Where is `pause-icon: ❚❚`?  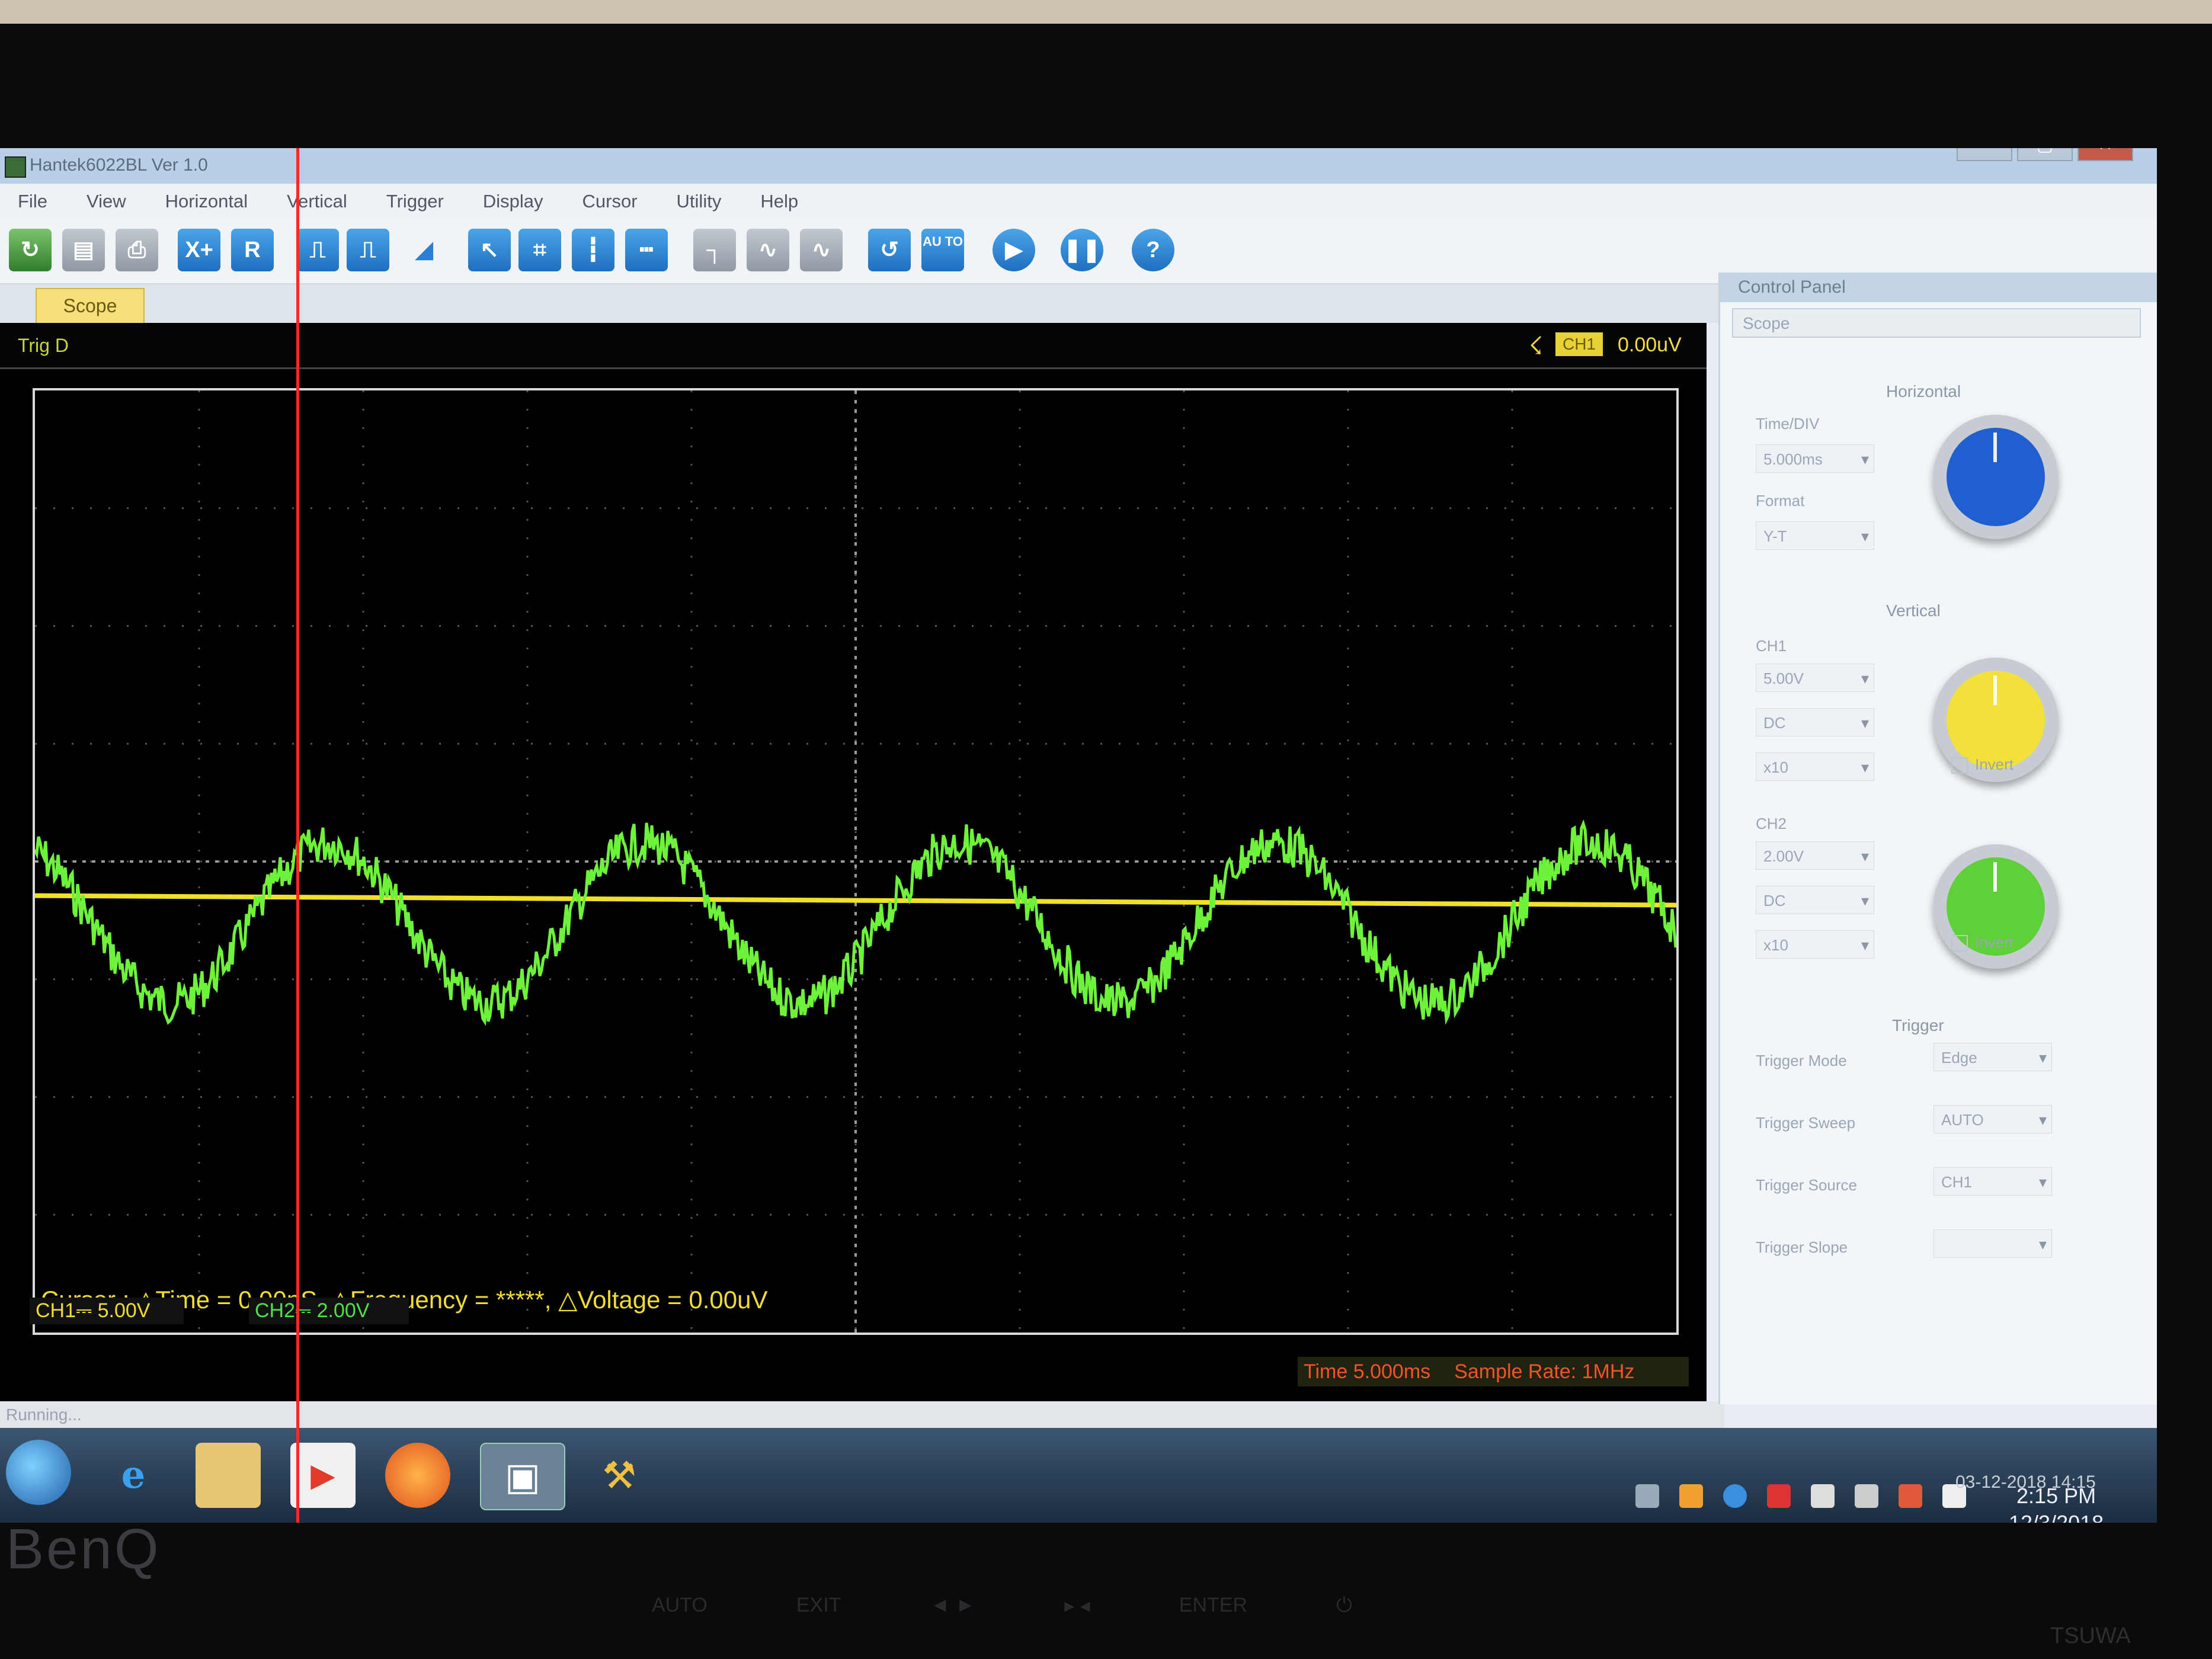 pause-icon: ❚❚ is located at coordinates (1082, 250).